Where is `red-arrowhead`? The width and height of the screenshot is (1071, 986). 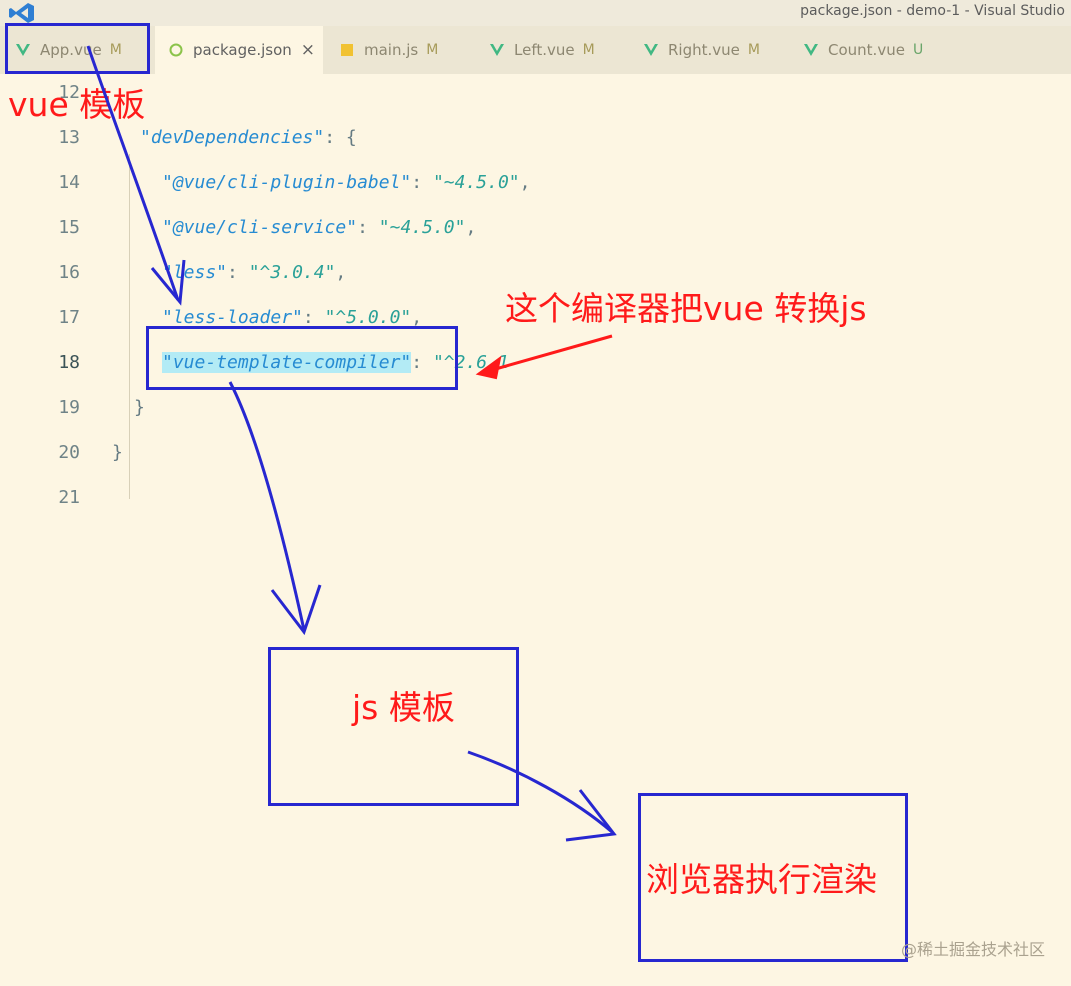
red-arrowhead is located at coordinates (488, 367).